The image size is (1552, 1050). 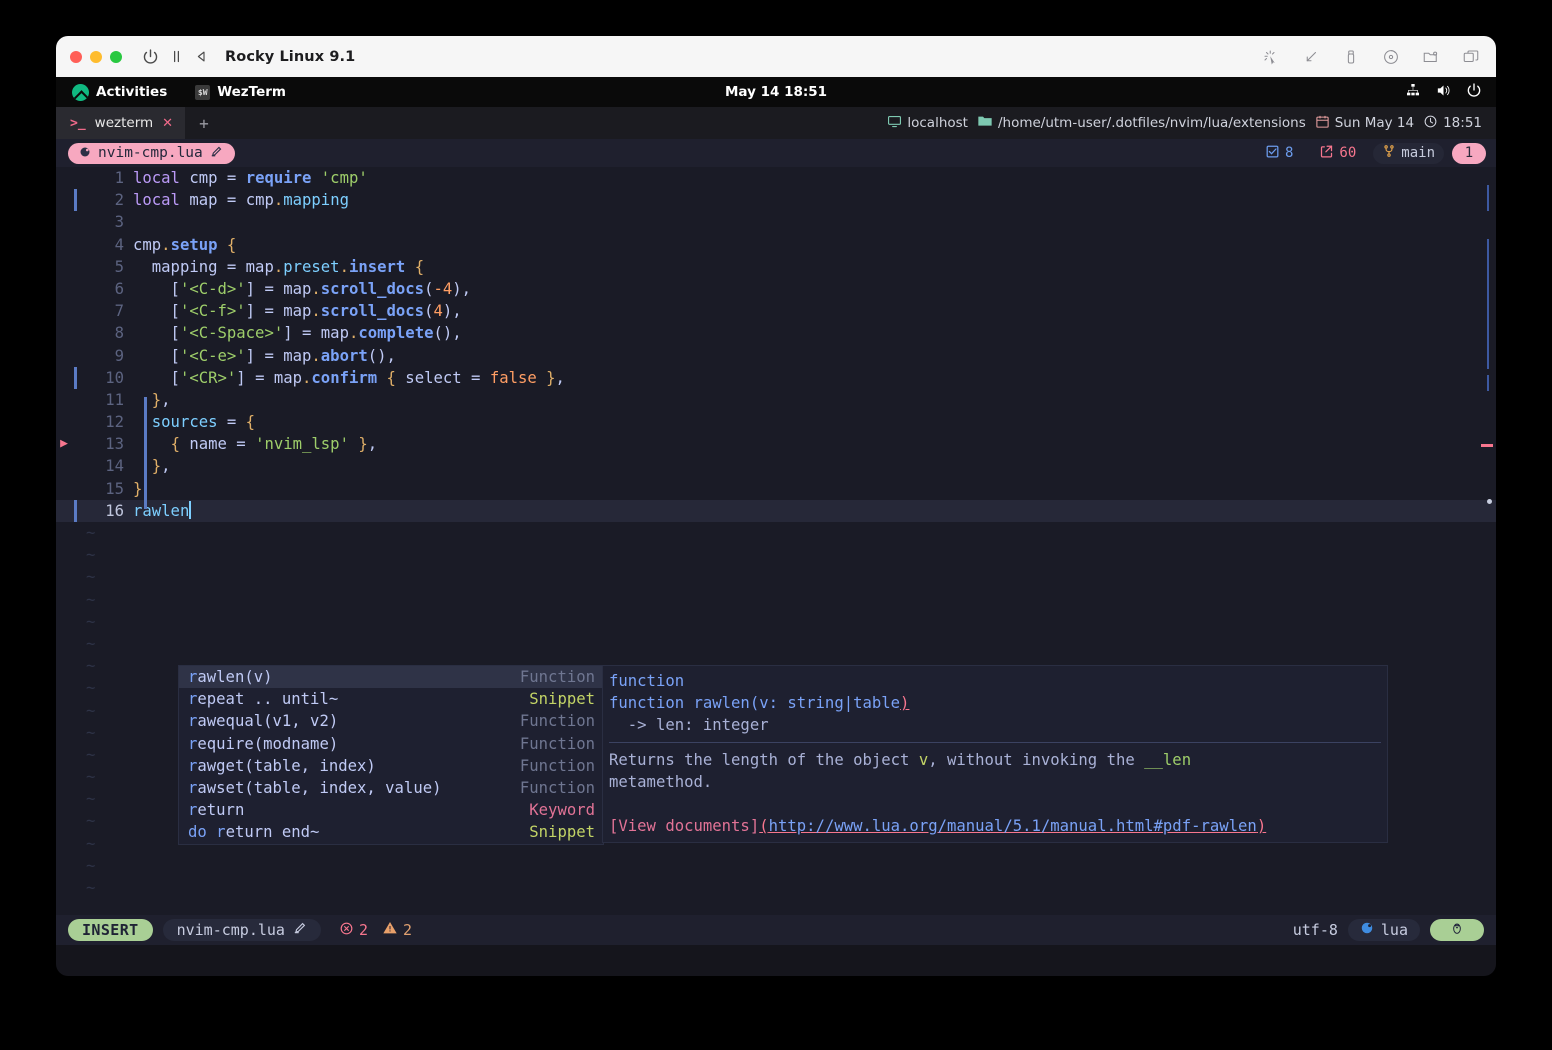 I want to click on gnome-system-tray, so click(x=1443, y=92).